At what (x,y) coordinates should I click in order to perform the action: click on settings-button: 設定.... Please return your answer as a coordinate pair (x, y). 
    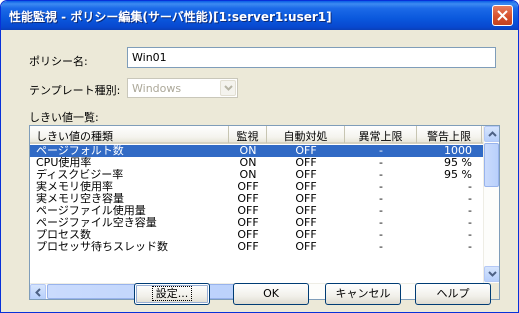
    Looking at the image, I should click on (172, 294).